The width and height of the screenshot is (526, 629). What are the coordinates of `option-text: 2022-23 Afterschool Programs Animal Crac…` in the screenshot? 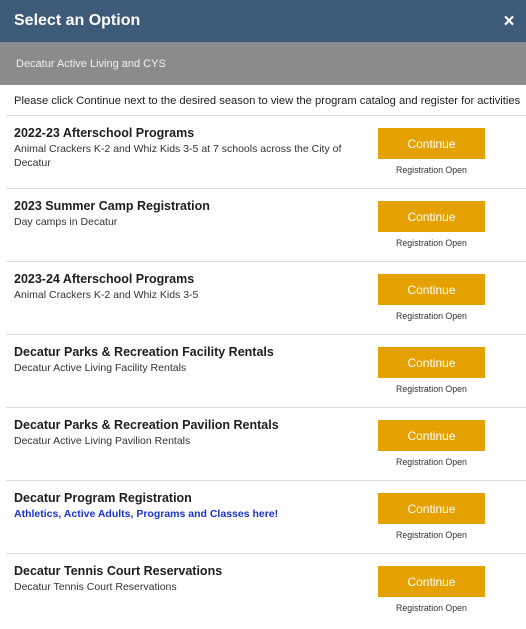 It's located at (189, 148).